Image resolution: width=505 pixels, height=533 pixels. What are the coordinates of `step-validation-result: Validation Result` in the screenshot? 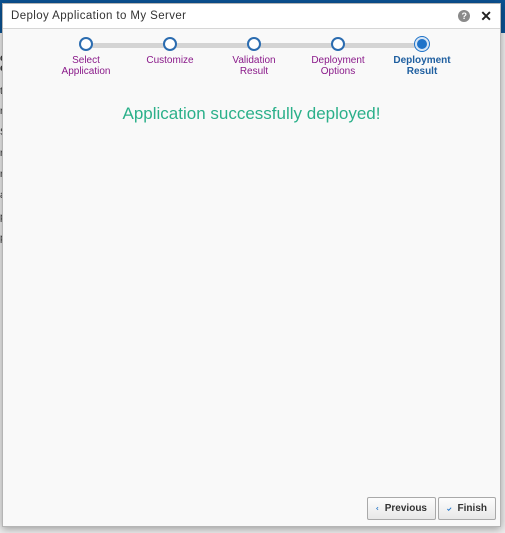 It's located at (254, 57).